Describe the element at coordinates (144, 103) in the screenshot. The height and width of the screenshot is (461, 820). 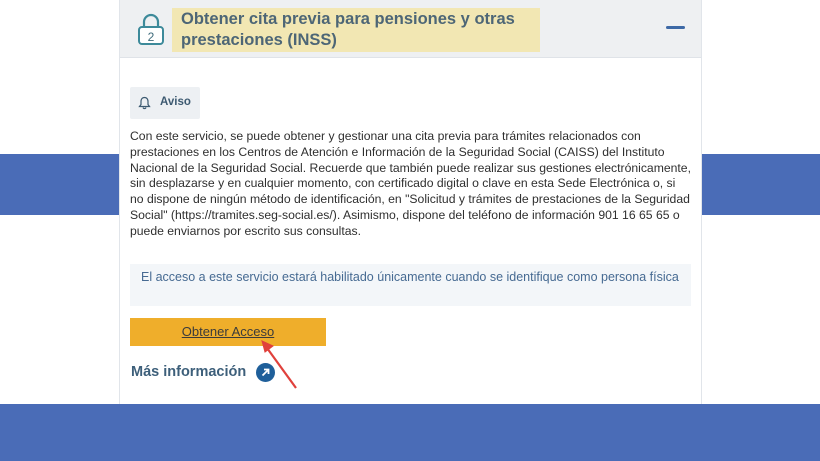
I see `bell-icon` at that location.